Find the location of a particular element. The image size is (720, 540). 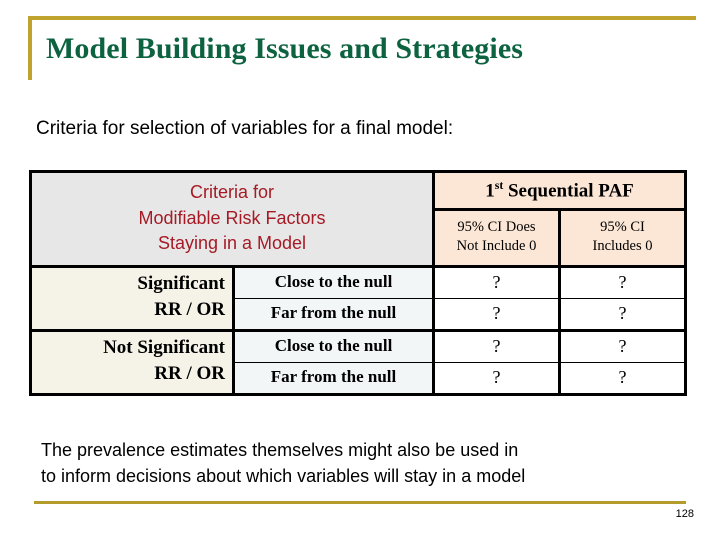

header-ci-col1-line1: 95% CI Does is located at coordinates (496, 226).